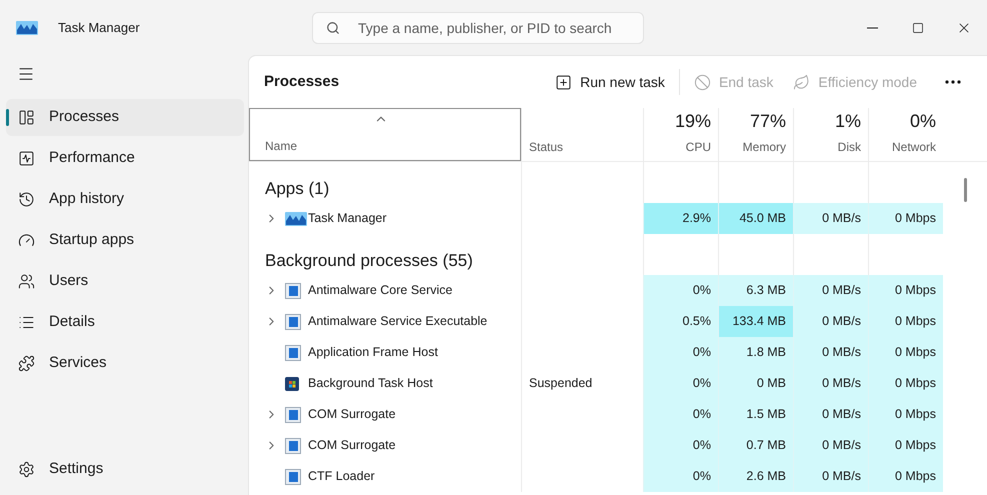 The image size is (987, 495). Describe the element at coordinates (478, 28) in the screenshot. I see `search-field: Type a name, publisher, or PID to search` at that location.